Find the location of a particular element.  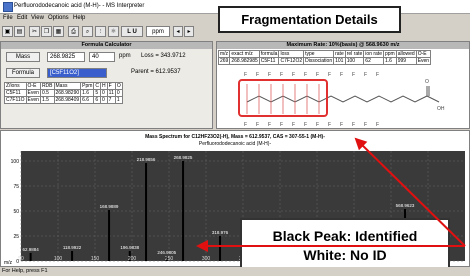

calc-row-cell: 1 is located at coordinates (118, 100).